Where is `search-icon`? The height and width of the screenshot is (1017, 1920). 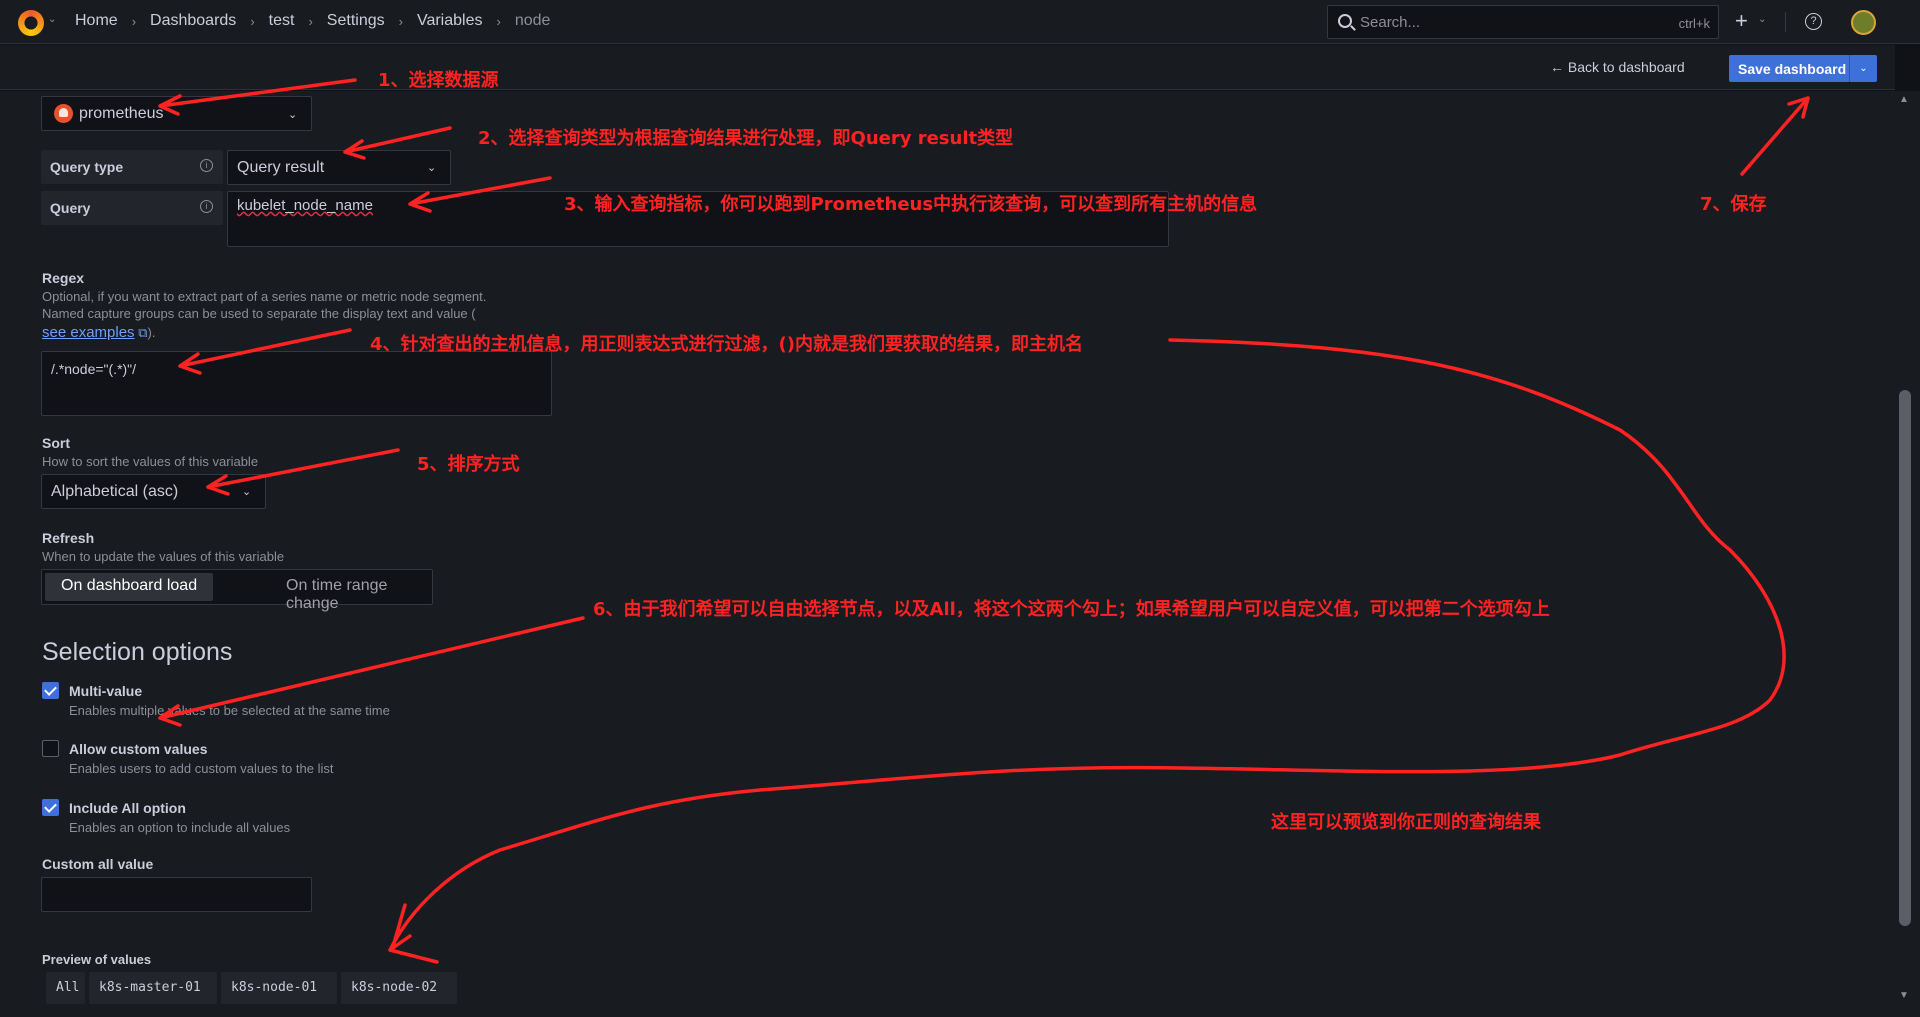 search-icon is located at coordinates (1345, 21).